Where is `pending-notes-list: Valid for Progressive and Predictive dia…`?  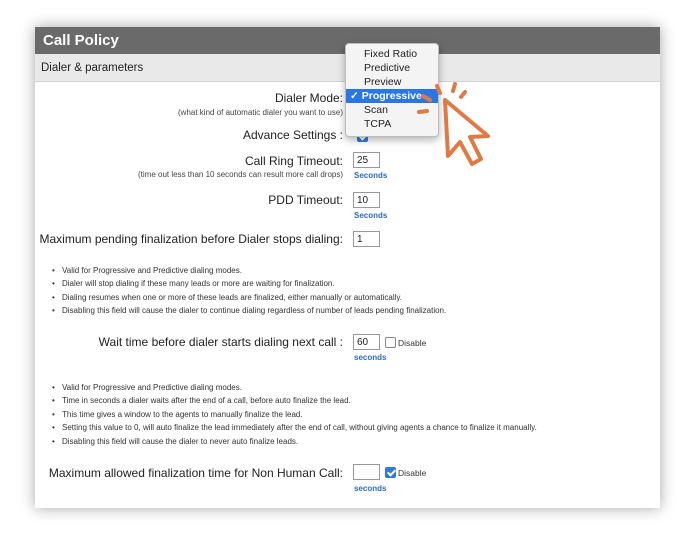 pending-notes-list: Valid for Progressive and Predictive dia… is located at coordinates (247, 291).